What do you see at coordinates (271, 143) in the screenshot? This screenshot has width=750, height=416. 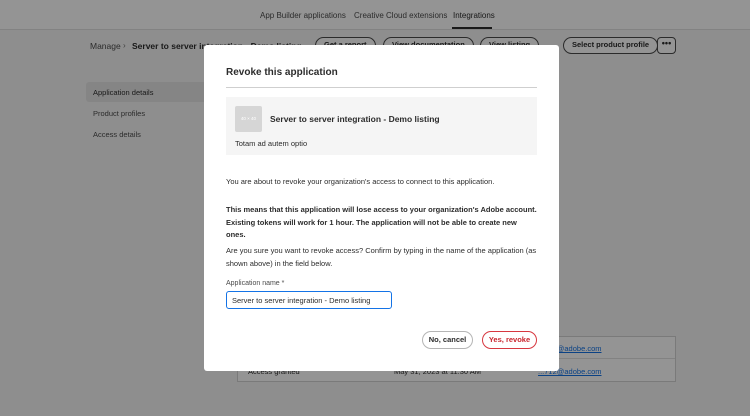 I see `application-description: Totam ad autem optio` at bounding box center [271, 143].